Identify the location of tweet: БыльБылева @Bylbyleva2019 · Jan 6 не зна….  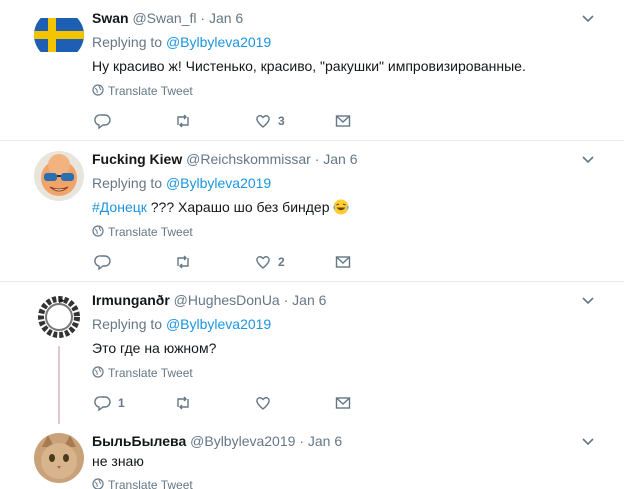
(312, 456).